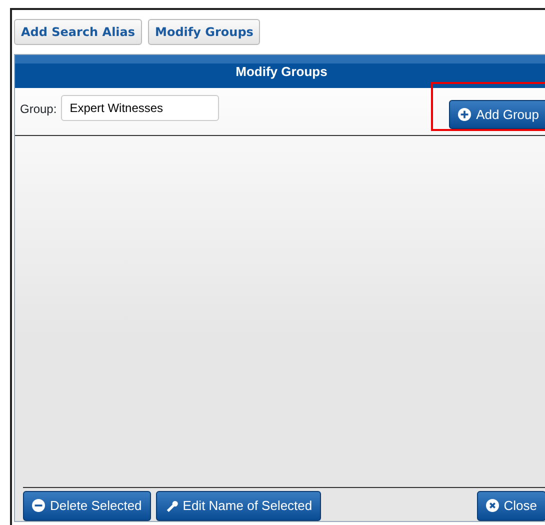 The height and width of the screenshot is (525, 545). What do you see at coordinates (204, 32) in the screenshot?
I see `toolbar-button: Modify Groups` at bounding box center [204, 32].